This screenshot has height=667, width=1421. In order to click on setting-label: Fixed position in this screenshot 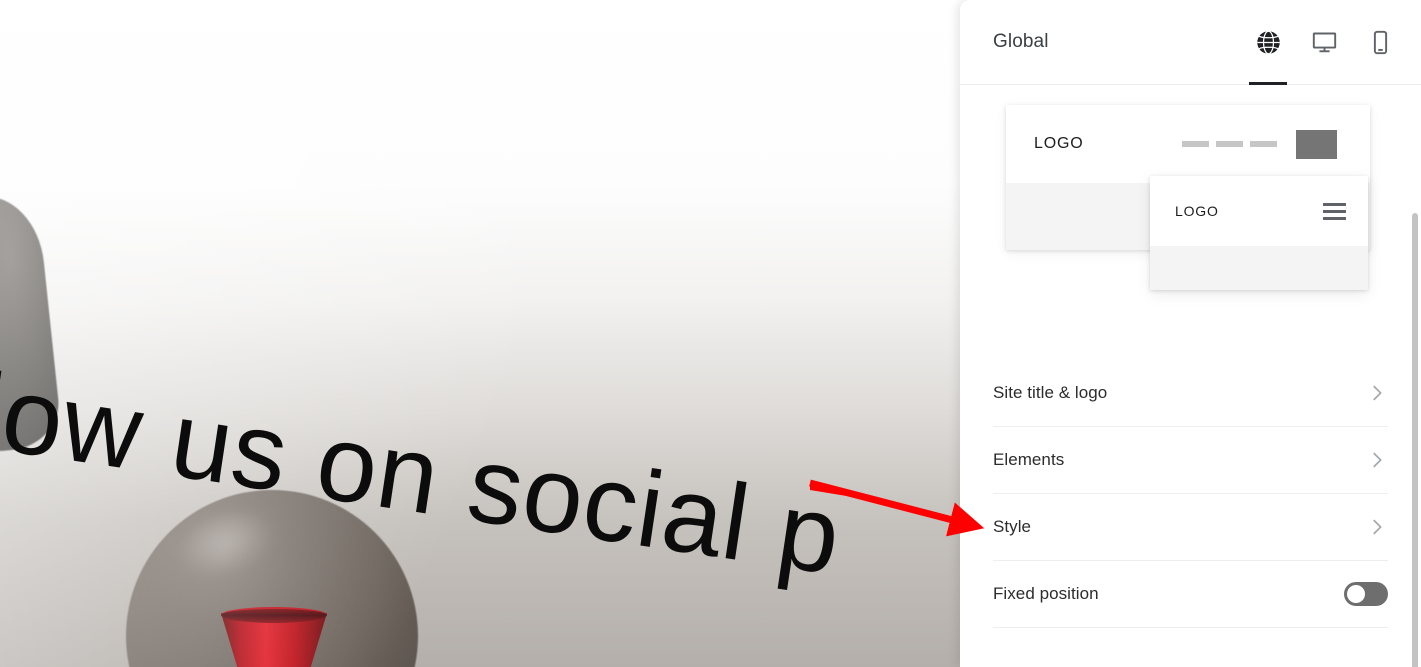, I will do `click(1046, 593)`.